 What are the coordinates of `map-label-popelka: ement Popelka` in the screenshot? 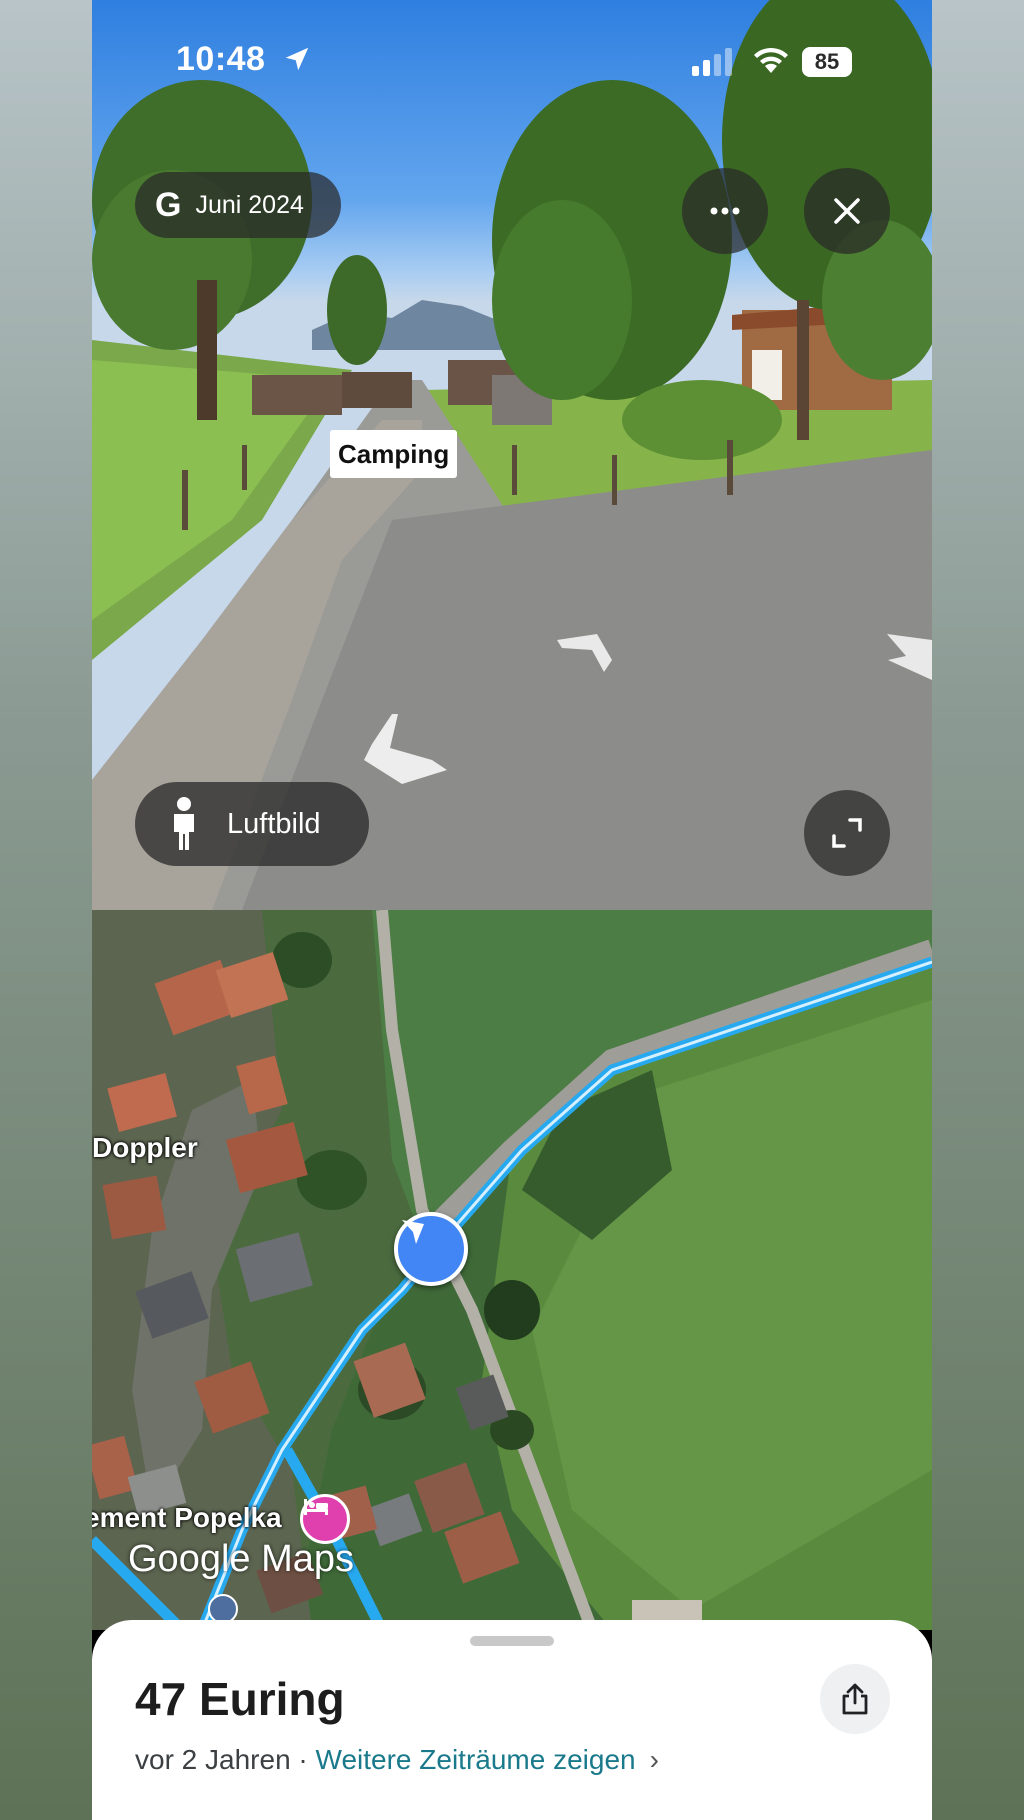 It's located at (187, 1518).